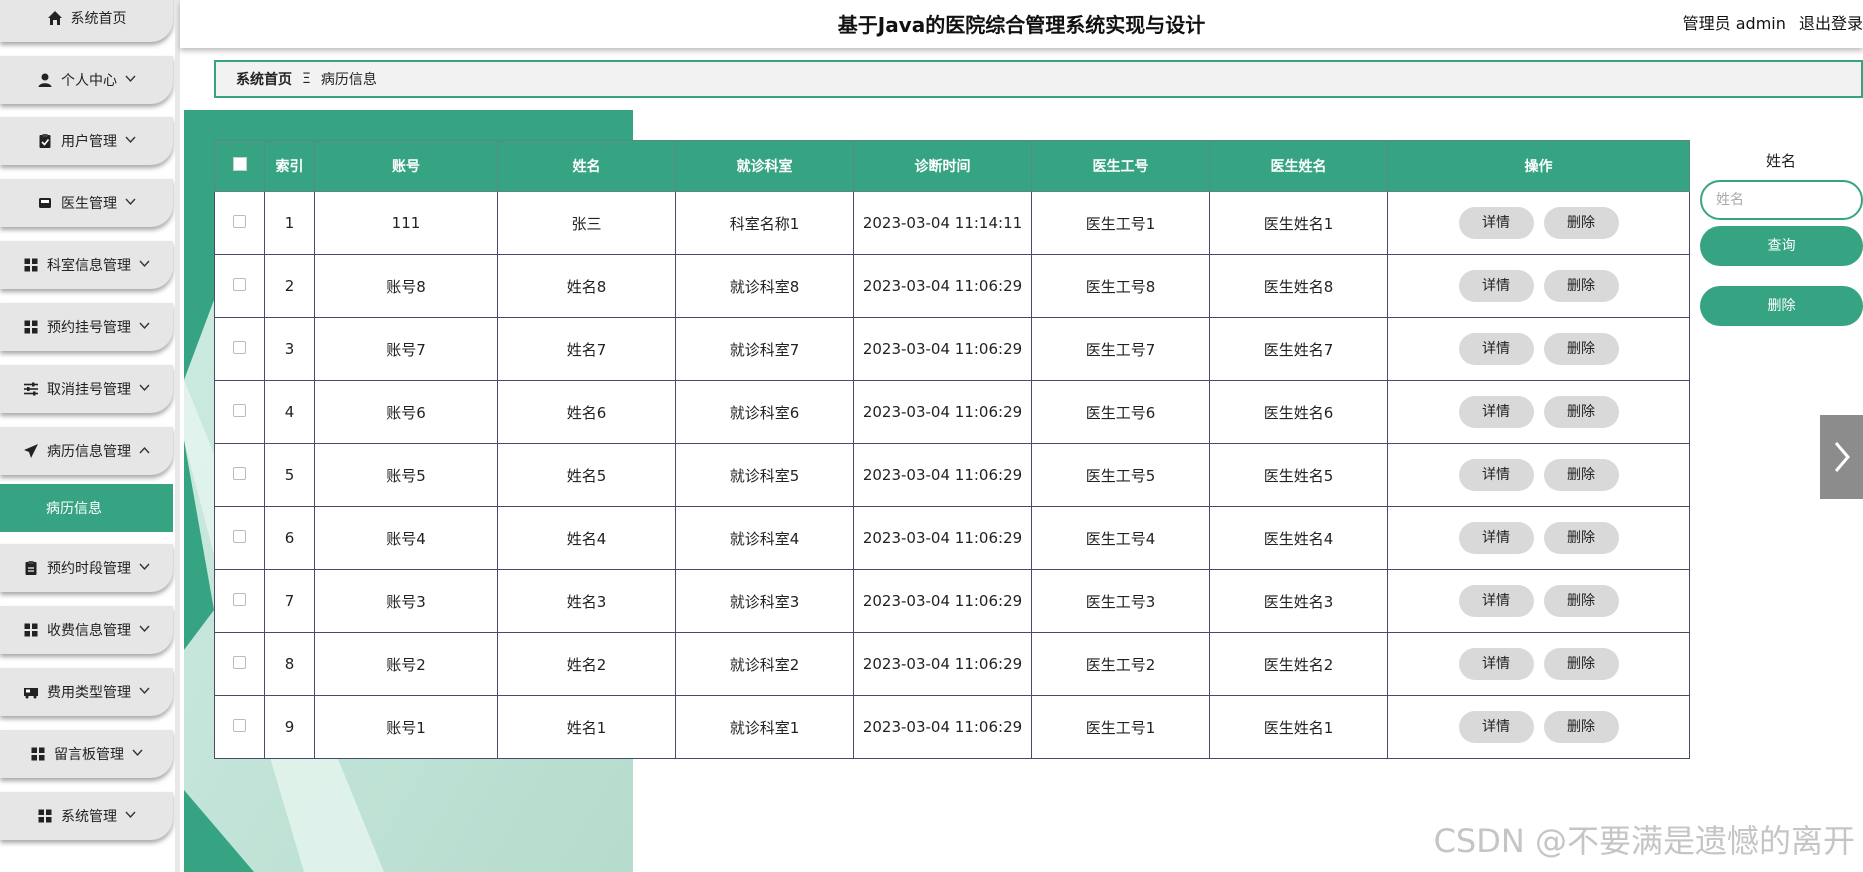 The width and height of the screenshot is (1863, 872). Describe the element at coordinates (89, 204) in the screenshot. I see `sidebar-item-label: 医生管理` at that location.